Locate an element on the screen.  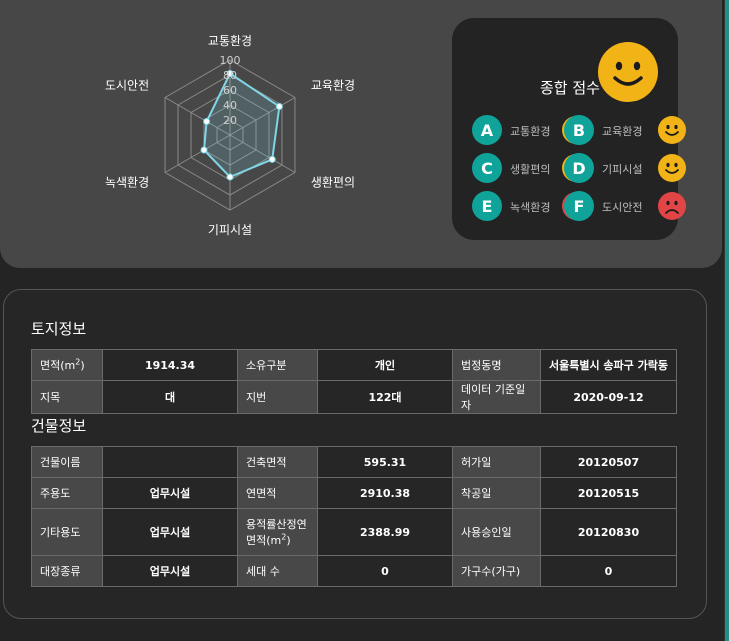
radar-axis-label: 녹색환경 is located at coordinates (127, 183).